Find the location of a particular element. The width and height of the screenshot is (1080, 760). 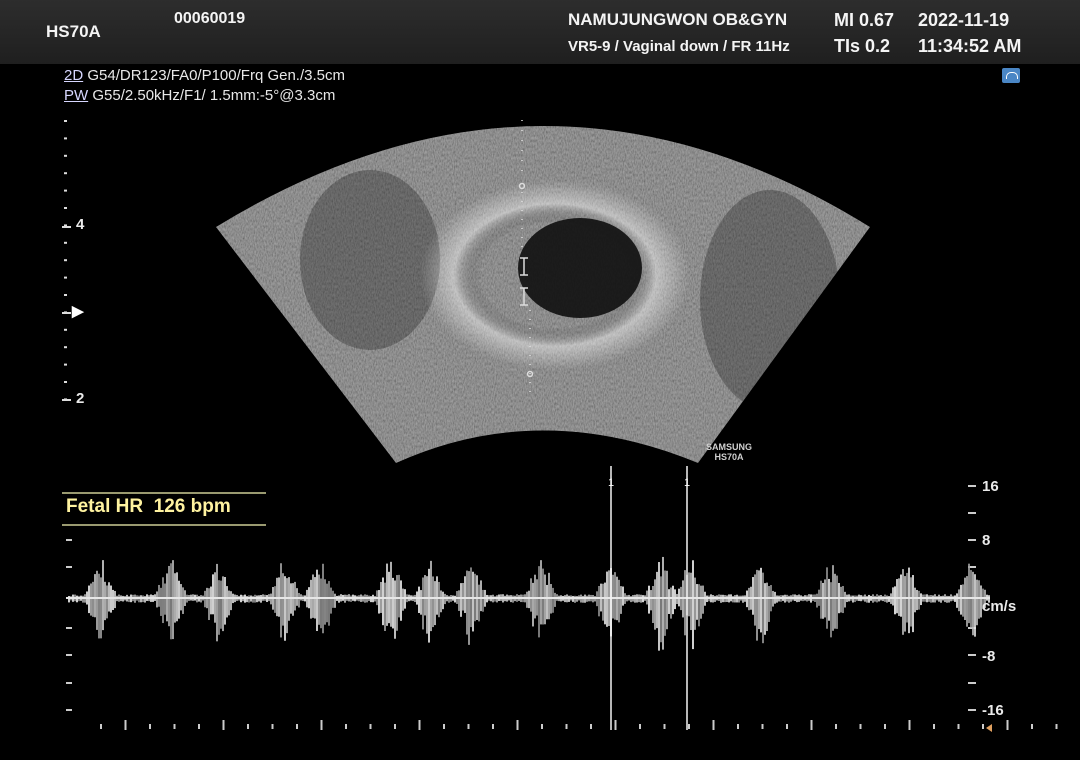

doppler-label-16: 16 is located at coordinates (990, 486).